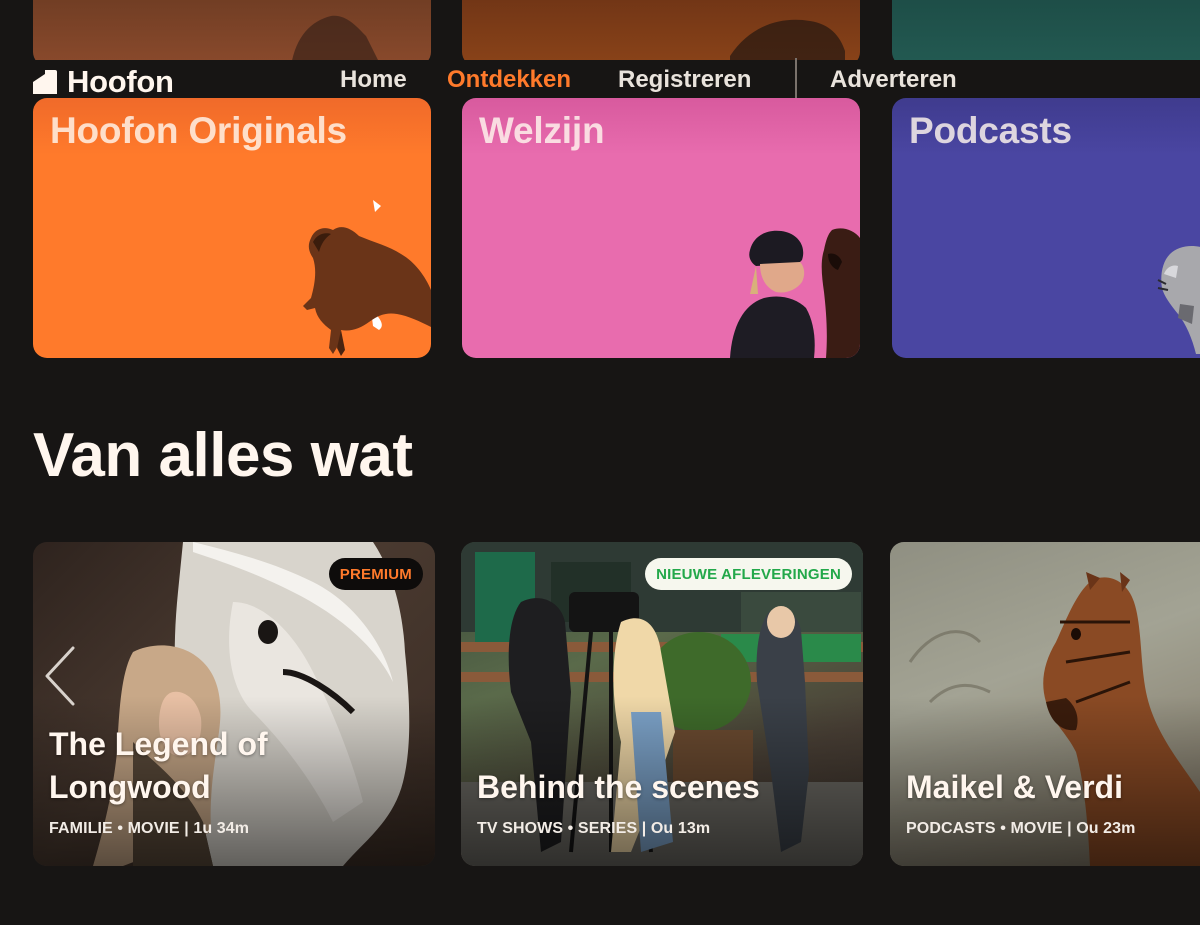 Image resolution: width=1200 pixels, height=925 pixels. I want to click on category-title: Welzijn, so click(542, 130).